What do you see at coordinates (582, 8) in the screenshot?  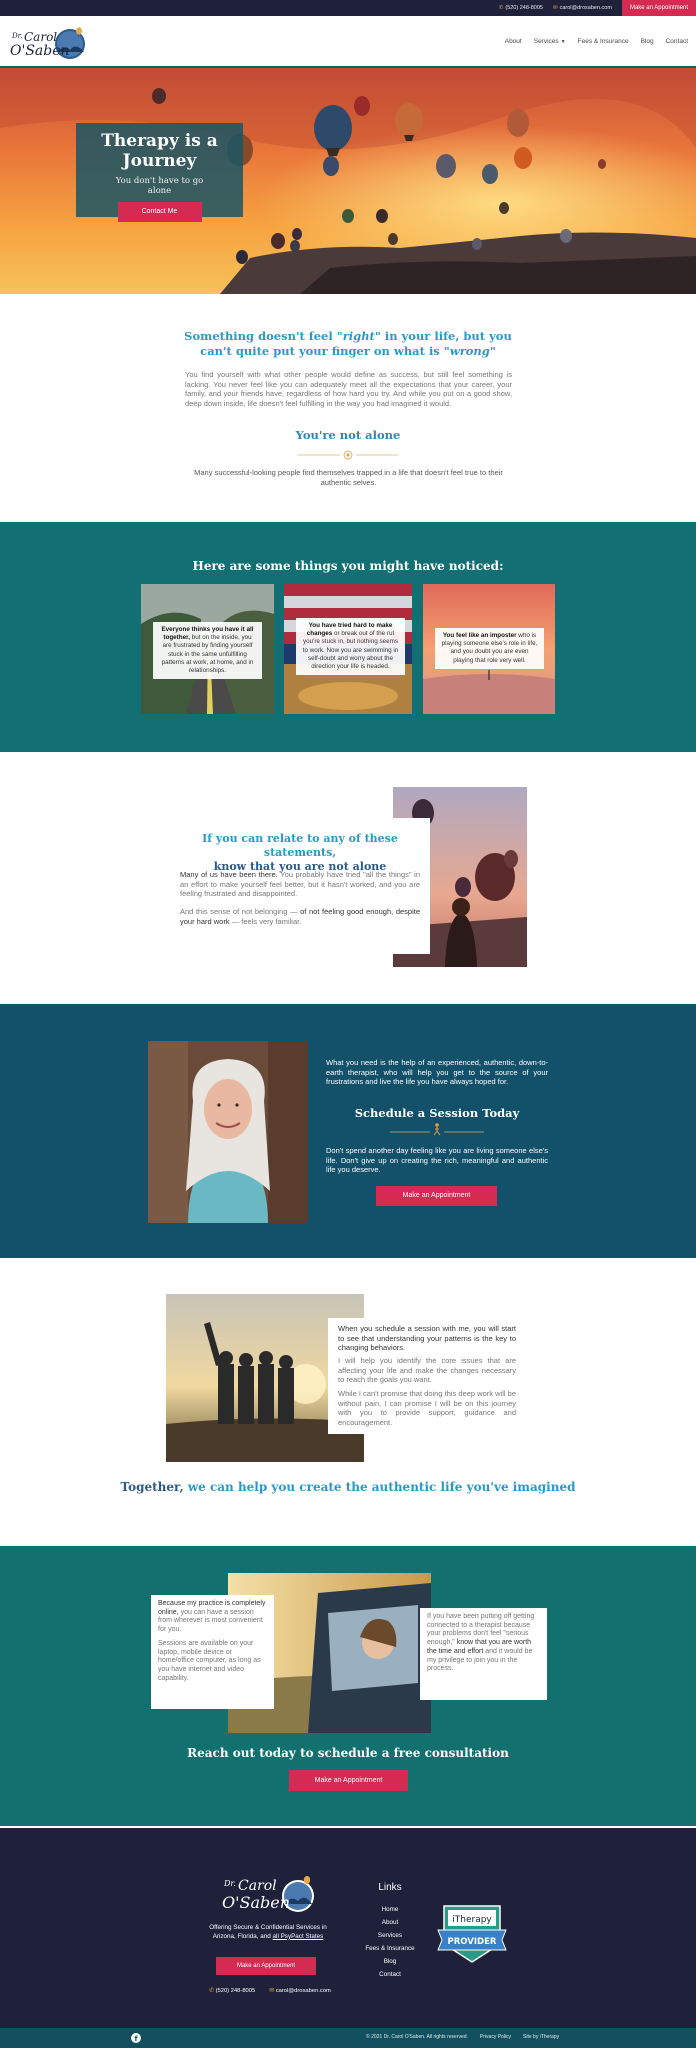 I see `topbar-email: ✉ carol@drosaben.com` at bounding box center [582, 8].